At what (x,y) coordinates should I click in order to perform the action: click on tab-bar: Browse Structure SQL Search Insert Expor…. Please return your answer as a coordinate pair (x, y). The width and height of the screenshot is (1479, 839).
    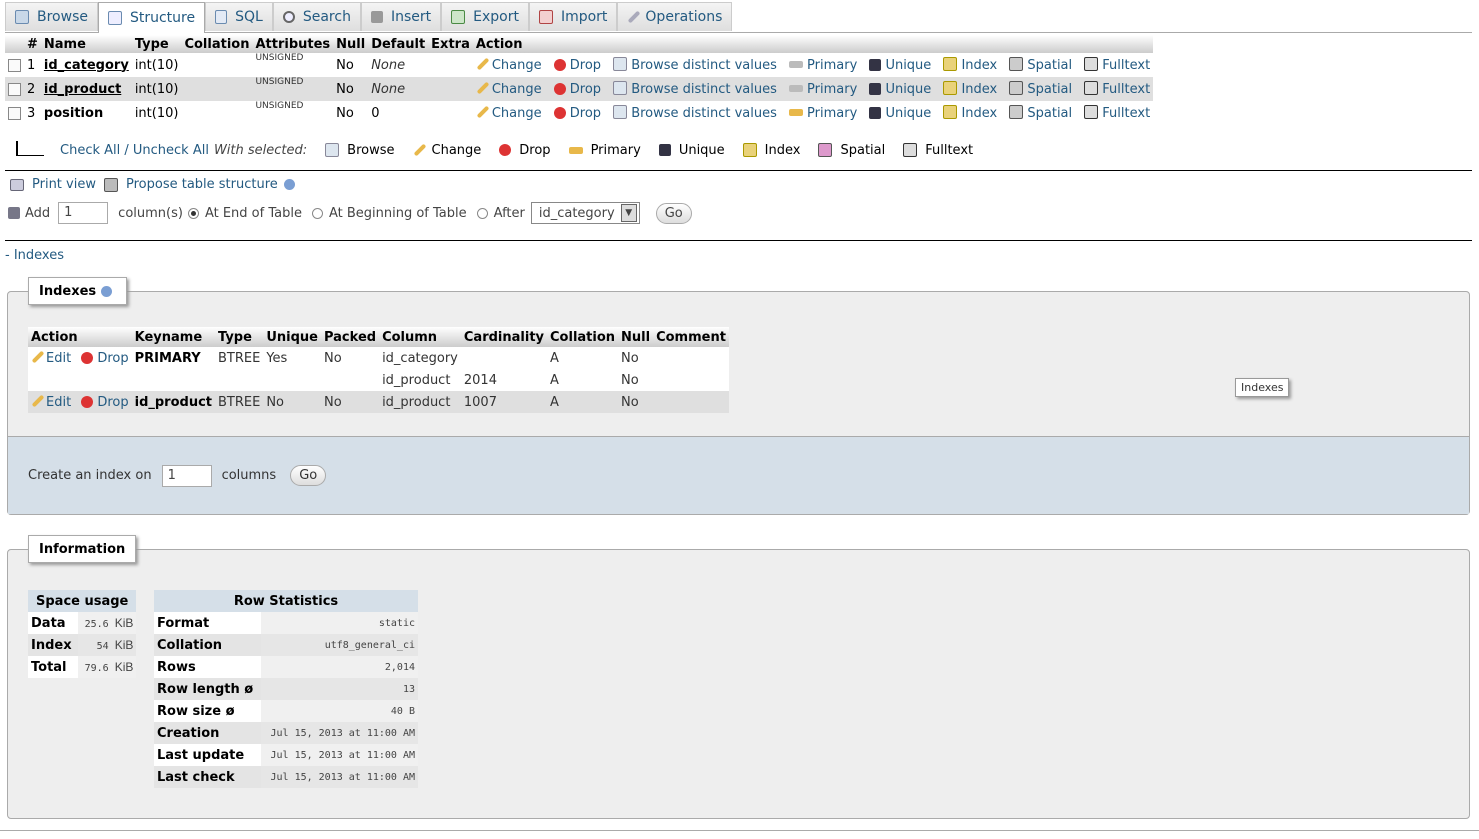
    Looking at the image, I should click on (738, 17).